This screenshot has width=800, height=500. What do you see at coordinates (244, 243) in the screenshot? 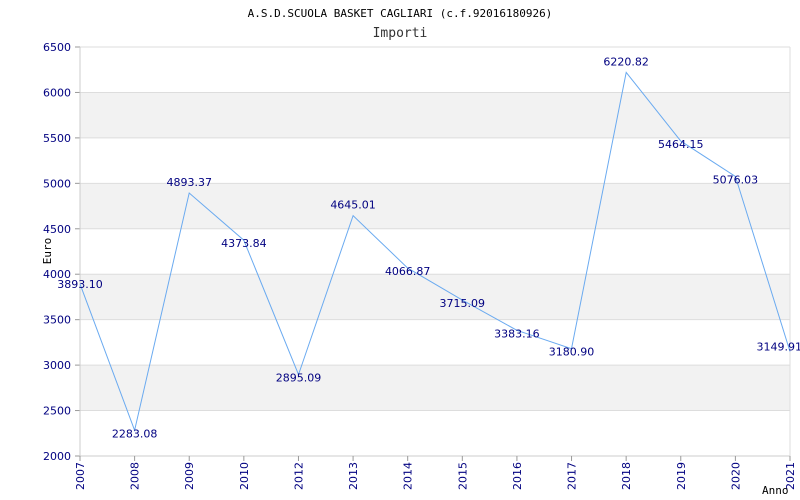
I see `data-label: 4373.84` at bounding box center [244, 243].